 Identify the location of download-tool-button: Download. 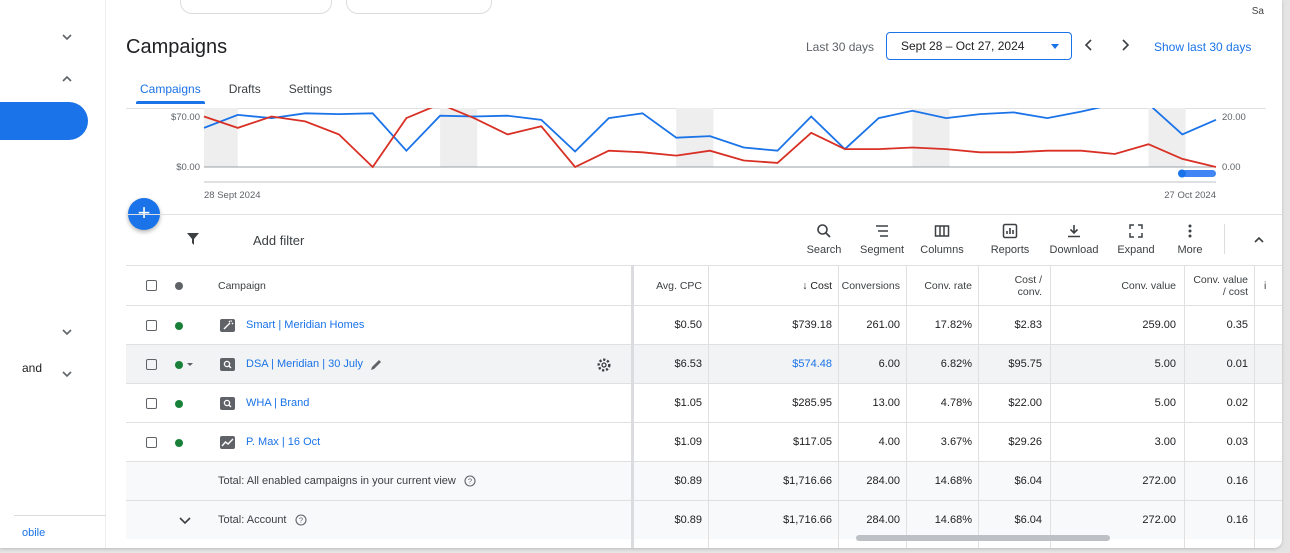
(1074, 239).